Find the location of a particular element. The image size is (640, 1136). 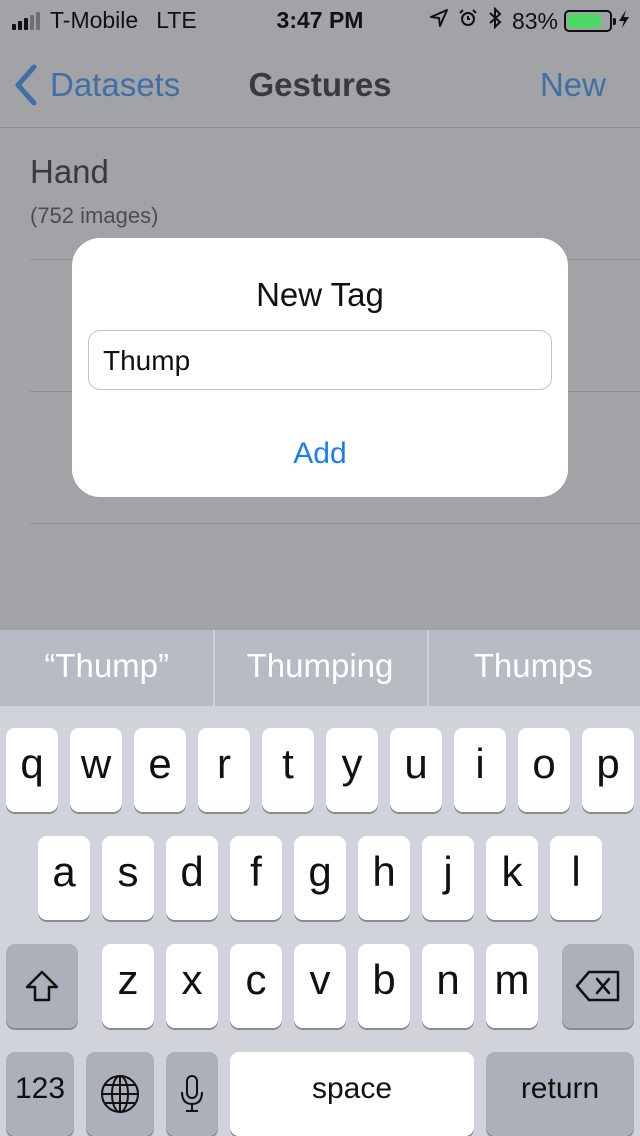

alarm-icon is located at coordinates (468, 21).